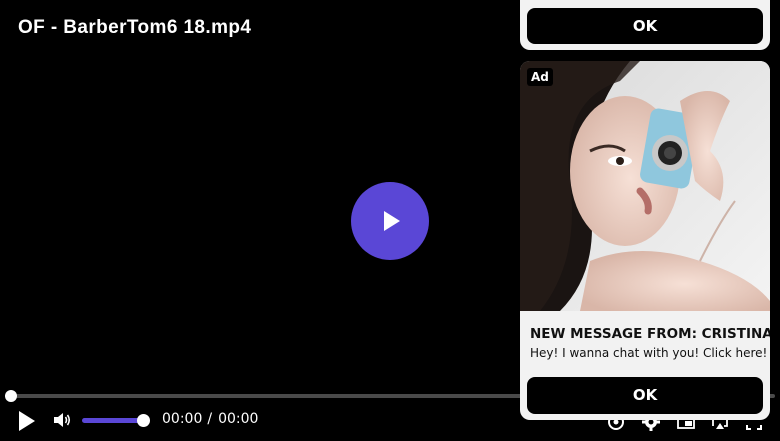  I want to click on video-title: OF - BarberTom6 18.mp4, so click(135, 27).